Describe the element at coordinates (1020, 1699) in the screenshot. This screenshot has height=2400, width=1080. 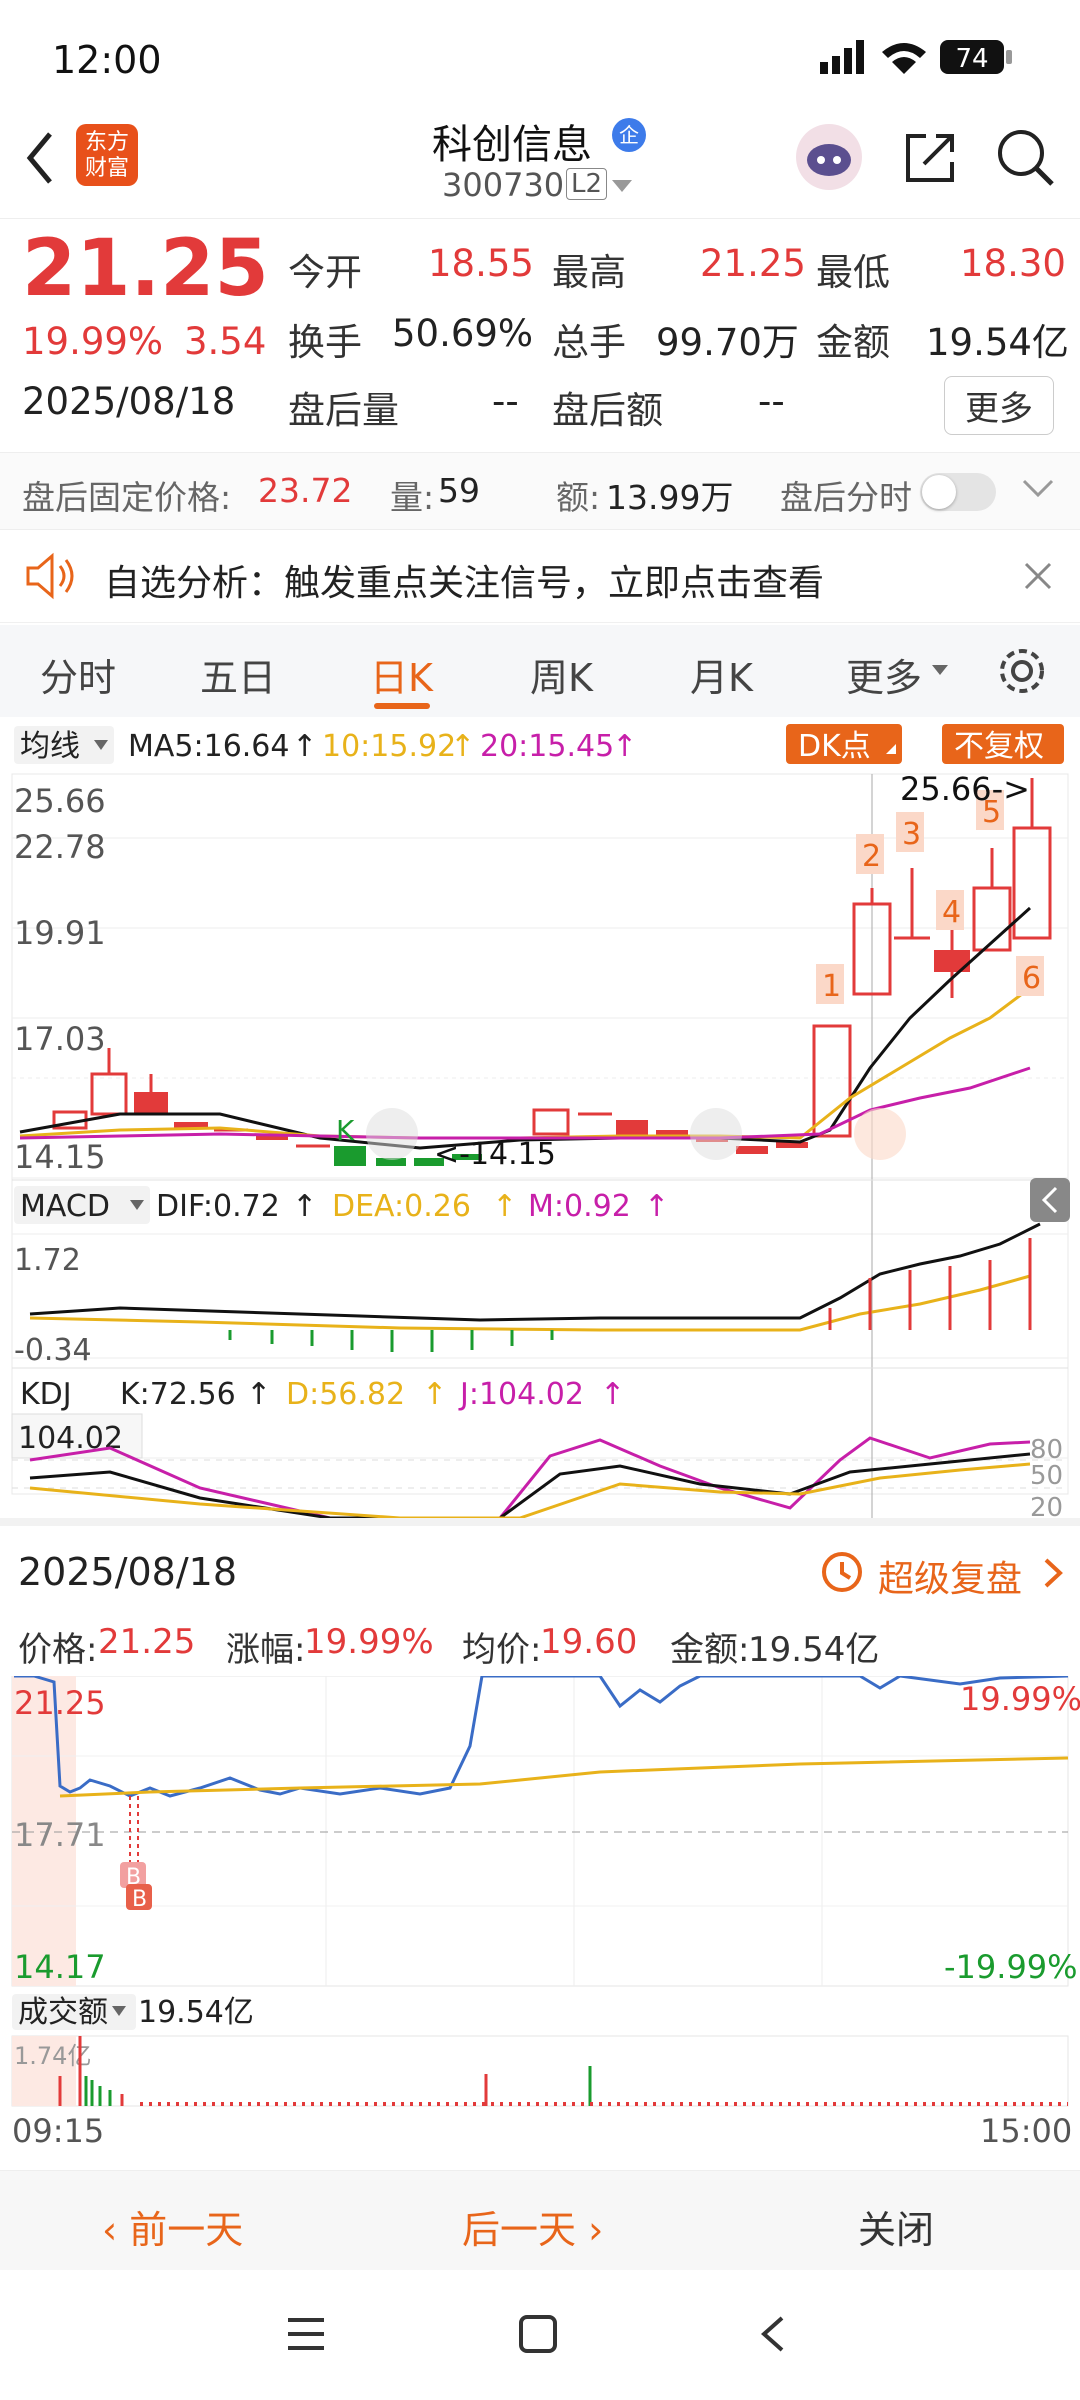
I see `intraday-pct-top: 19.99%` at that location.